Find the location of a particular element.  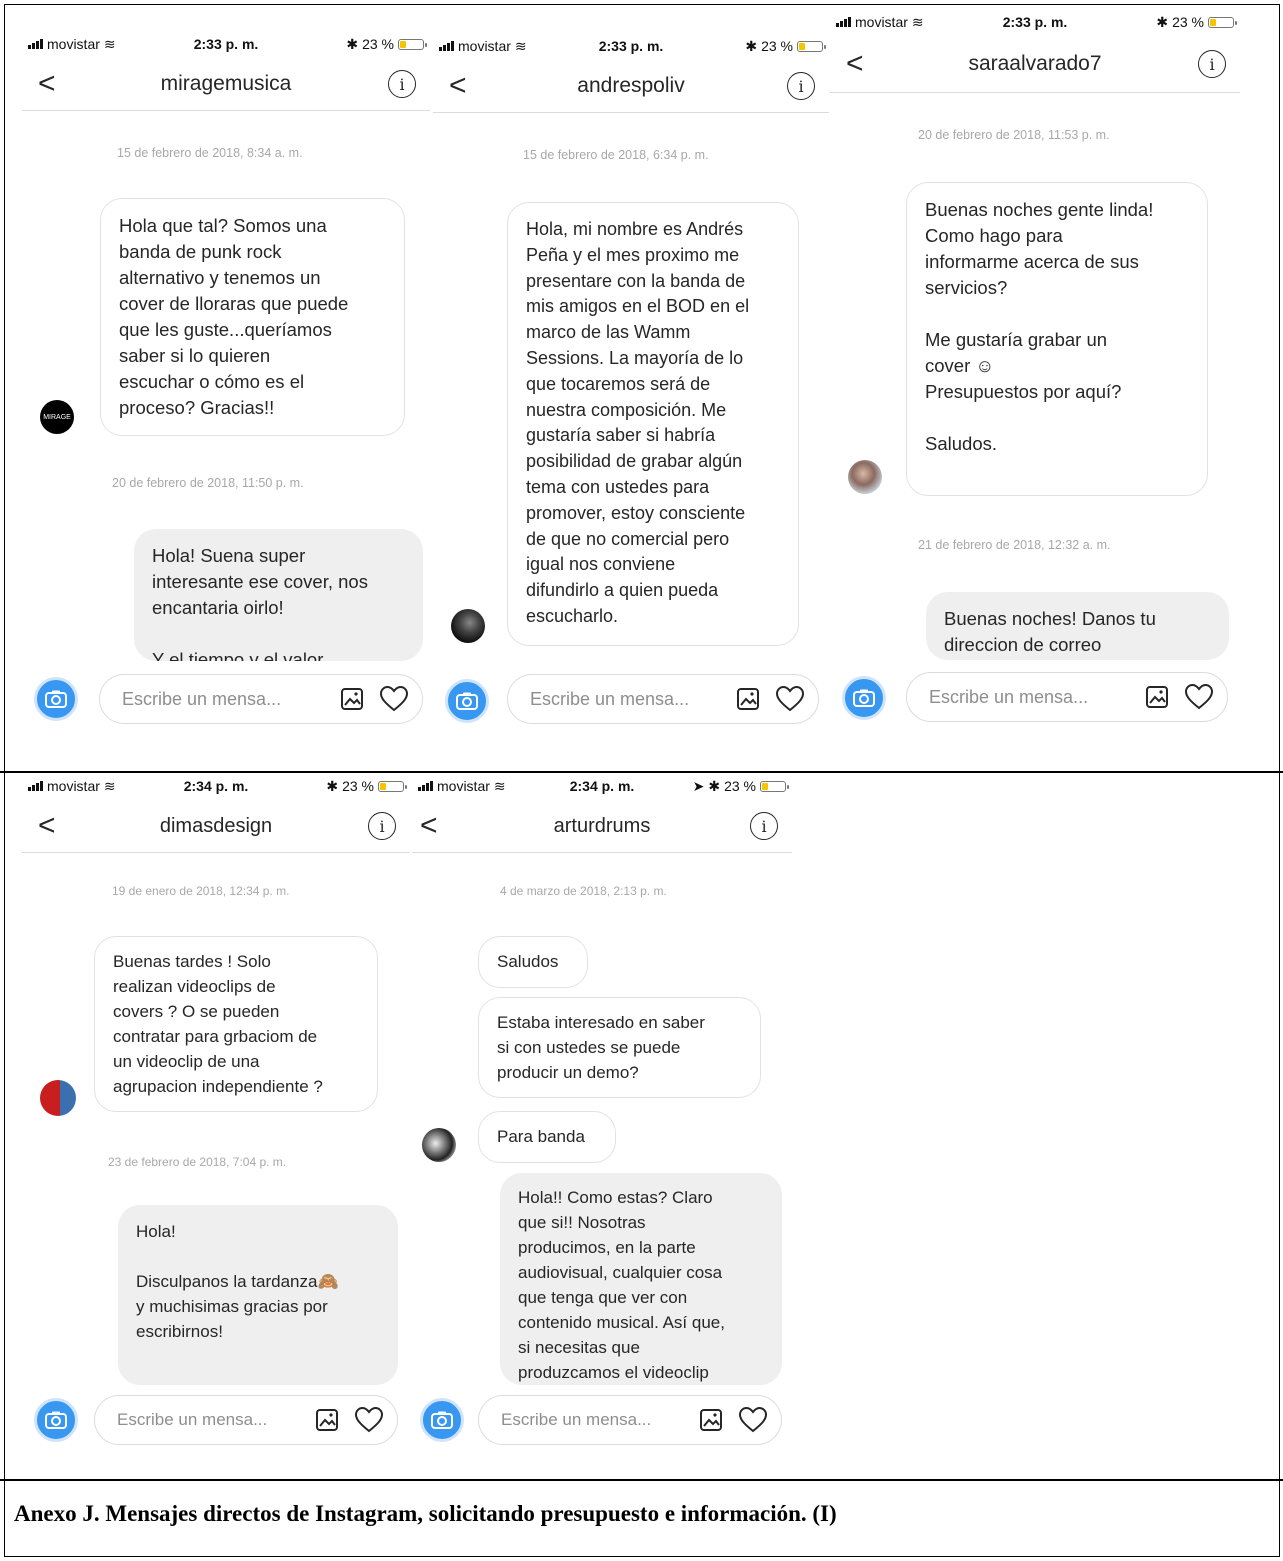

chat-header: < andrespoliv i is located at coordinates (631, 86).